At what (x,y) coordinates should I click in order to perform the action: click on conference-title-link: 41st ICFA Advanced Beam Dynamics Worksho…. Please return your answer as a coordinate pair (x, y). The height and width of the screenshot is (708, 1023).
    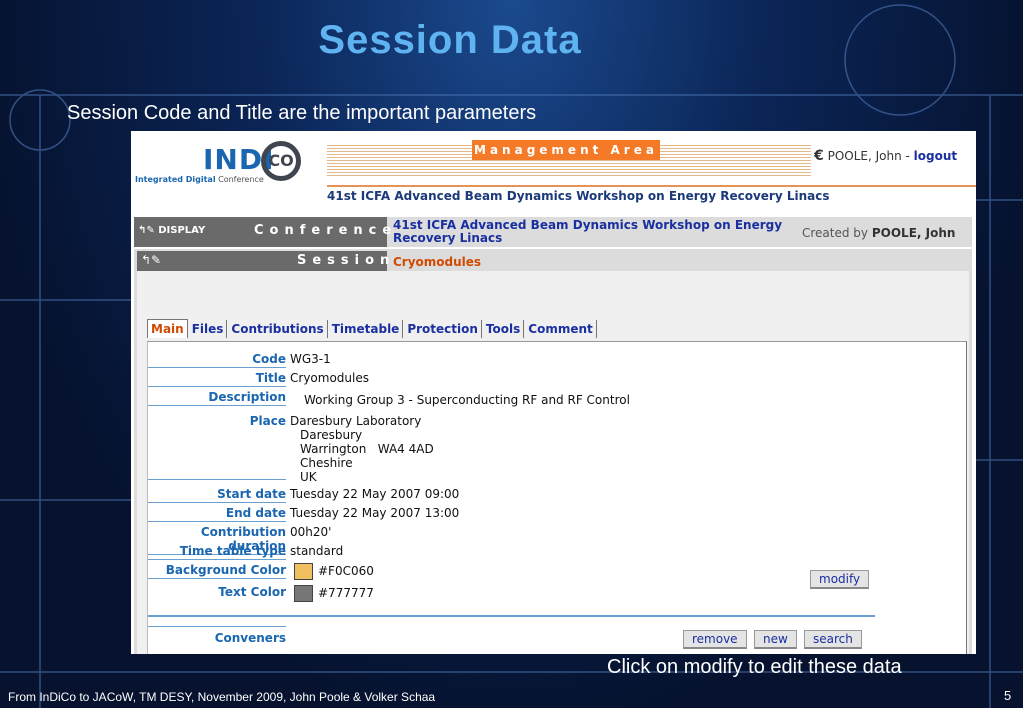
    Looking at the image, I should click on (593, 232).